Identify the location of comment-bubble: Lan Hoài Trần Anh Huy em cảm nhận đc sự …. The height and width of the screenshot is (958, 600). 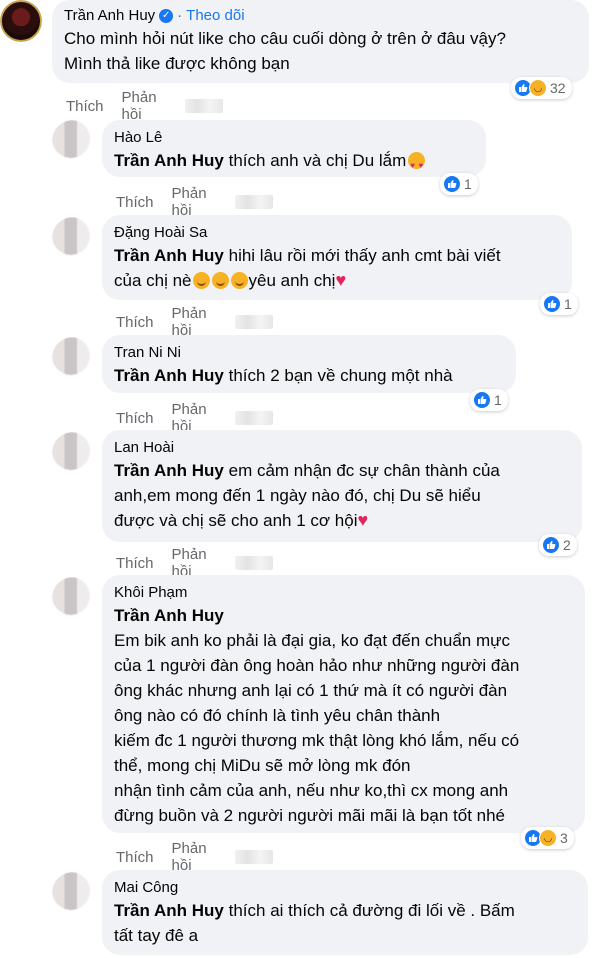
(342, 486).